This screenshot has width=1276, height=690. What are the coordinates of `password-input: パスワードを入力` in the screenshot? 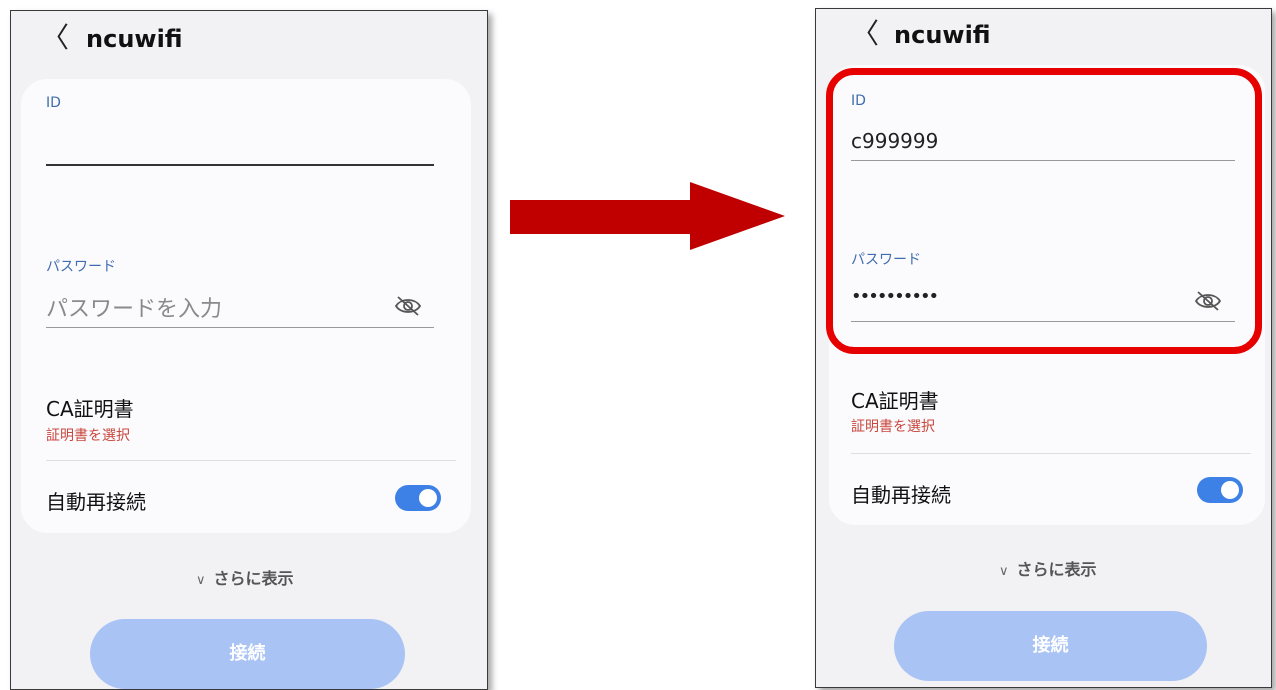 It's located at (134, 307).